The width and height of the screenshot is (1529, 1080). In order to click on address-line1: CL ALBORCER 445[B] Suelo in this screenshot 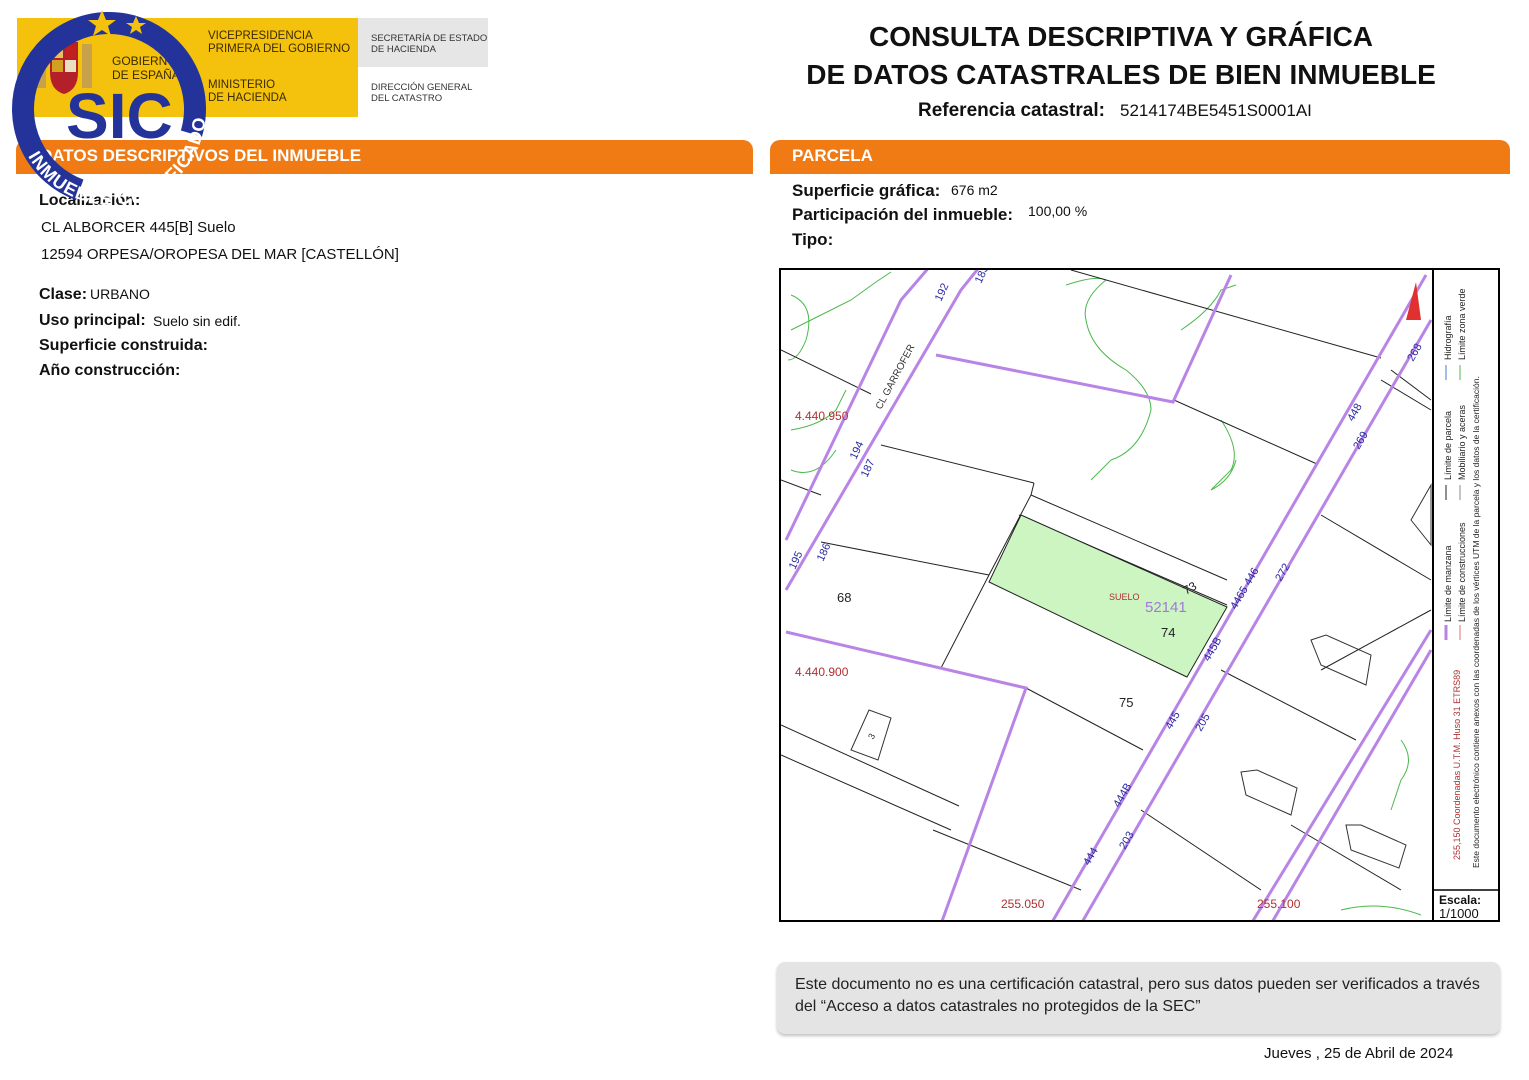, I will do `click(138, 227)`.